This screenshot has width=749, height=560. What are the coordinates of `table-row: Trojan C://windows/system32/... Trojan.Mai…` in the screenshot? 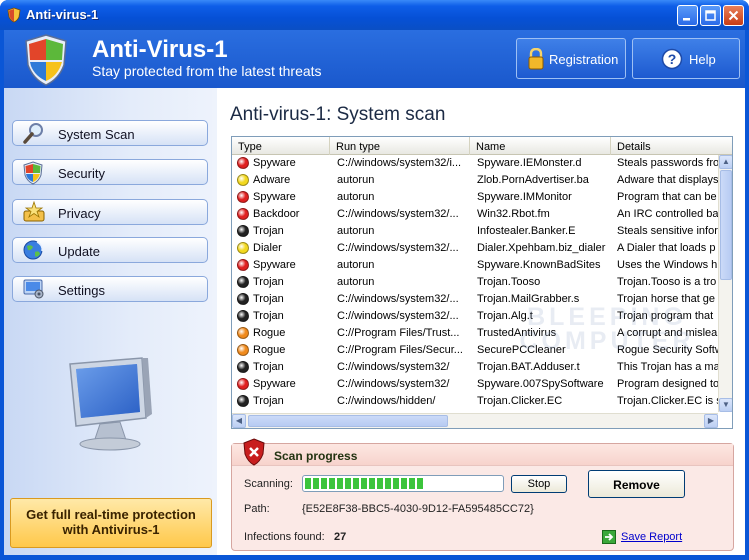 It's located at (475, 299).